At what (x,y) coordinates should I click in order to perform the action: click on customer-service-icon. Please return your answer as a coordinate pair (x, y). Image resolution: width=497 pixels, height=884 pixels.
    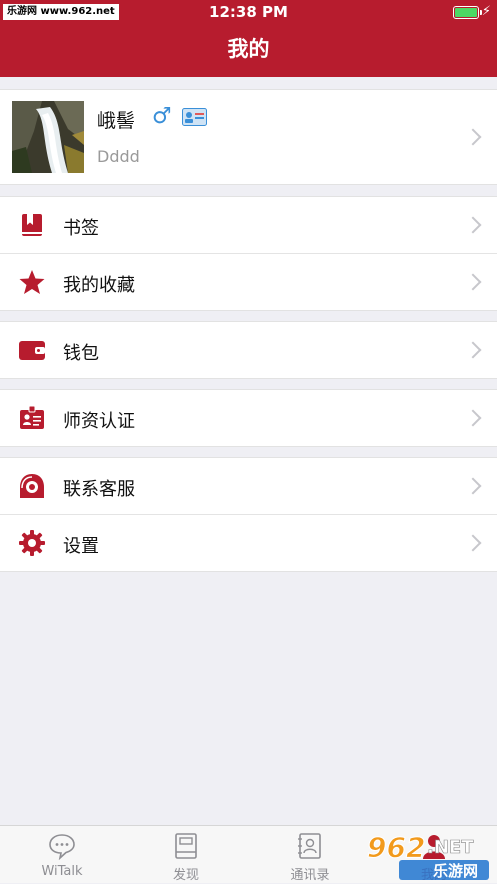
    Looking at the image, I should click on (32, 486).